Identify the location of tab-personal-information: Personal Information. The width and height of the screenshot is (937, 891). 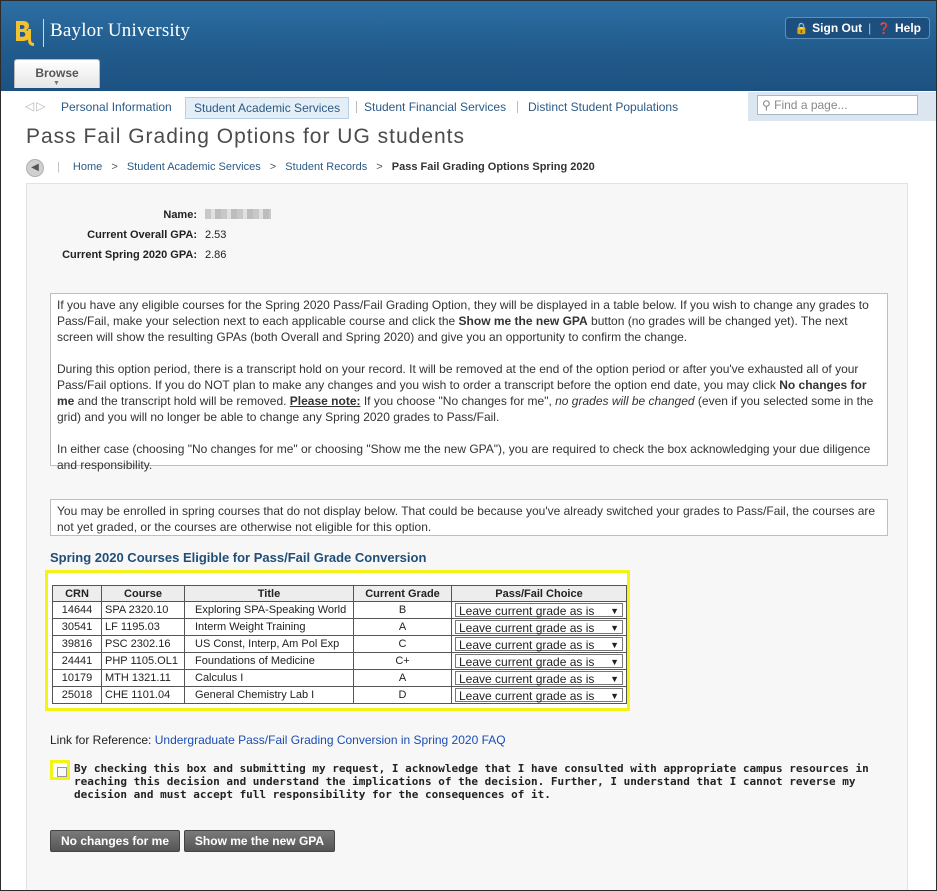
(116, 107).